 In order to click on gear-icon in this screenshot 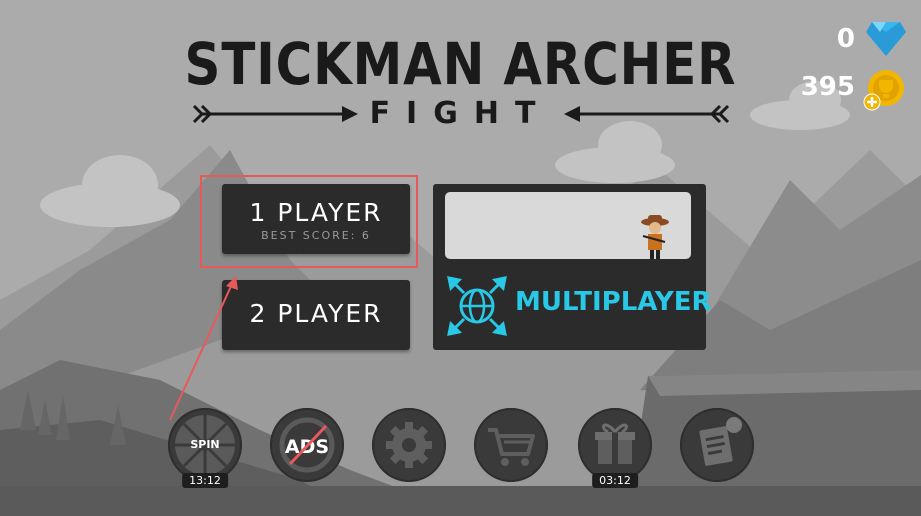, I will do `click(409, 445)`.